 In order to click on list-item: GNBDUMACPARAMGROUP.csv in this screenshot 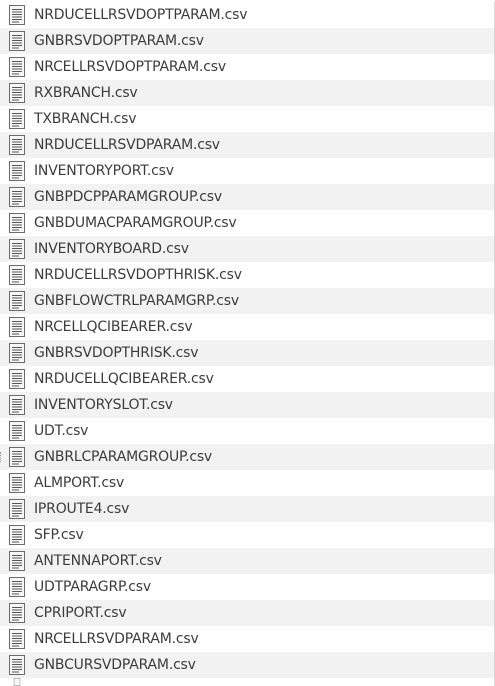, I will do `click(247, 223)`.